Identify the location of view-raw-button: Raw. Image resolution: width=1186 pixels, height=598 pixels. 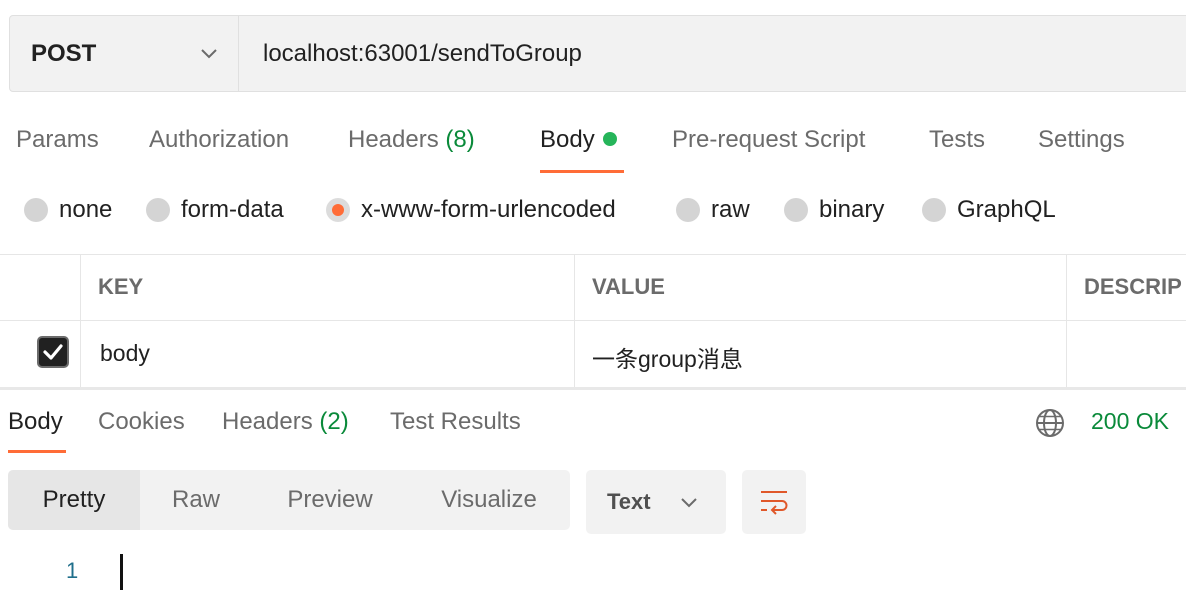
(196, 500).